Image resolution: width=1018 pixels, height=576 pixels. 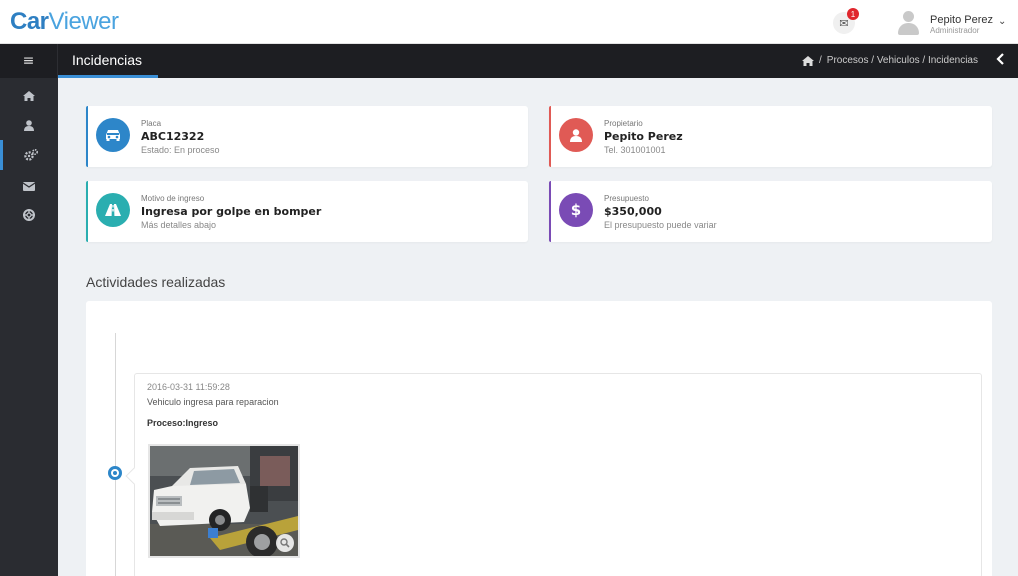 I want to click on cogs-icon, so click(x=30, y=155).